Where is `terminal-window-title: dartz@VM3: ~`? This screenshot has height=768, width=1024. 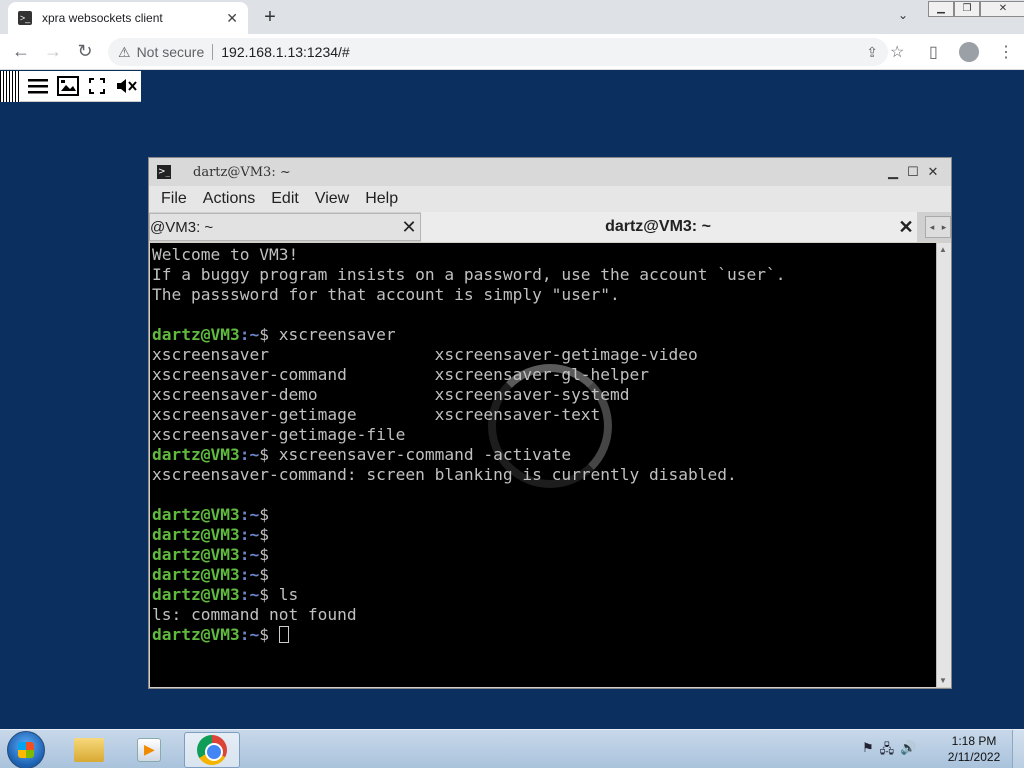 terminal-window-title: dartz@VM3: ~ is located at coordinates (242, 172).